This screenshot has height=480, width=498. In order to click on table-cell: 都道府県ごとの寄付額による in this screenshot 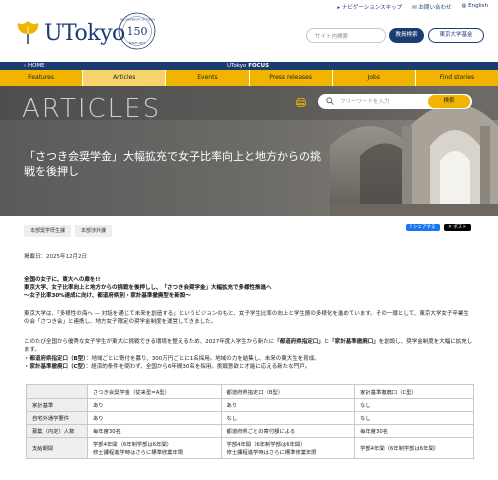, I will do `click(288, 431)`.